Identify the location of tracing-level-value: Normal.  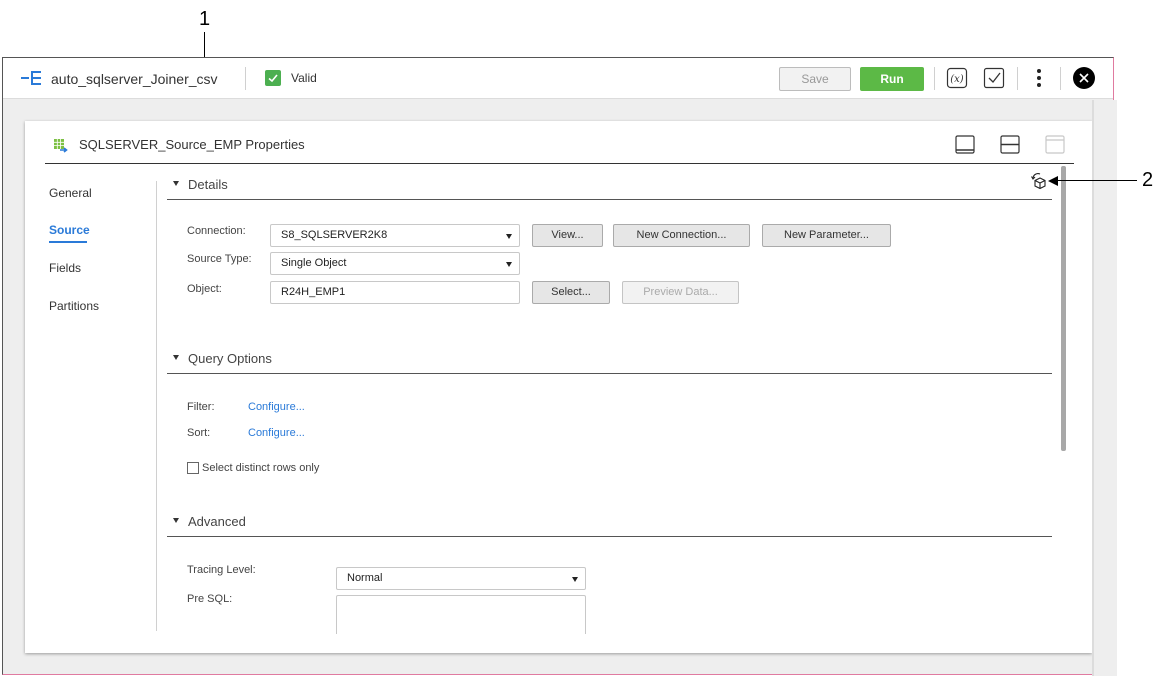
(365, 578).